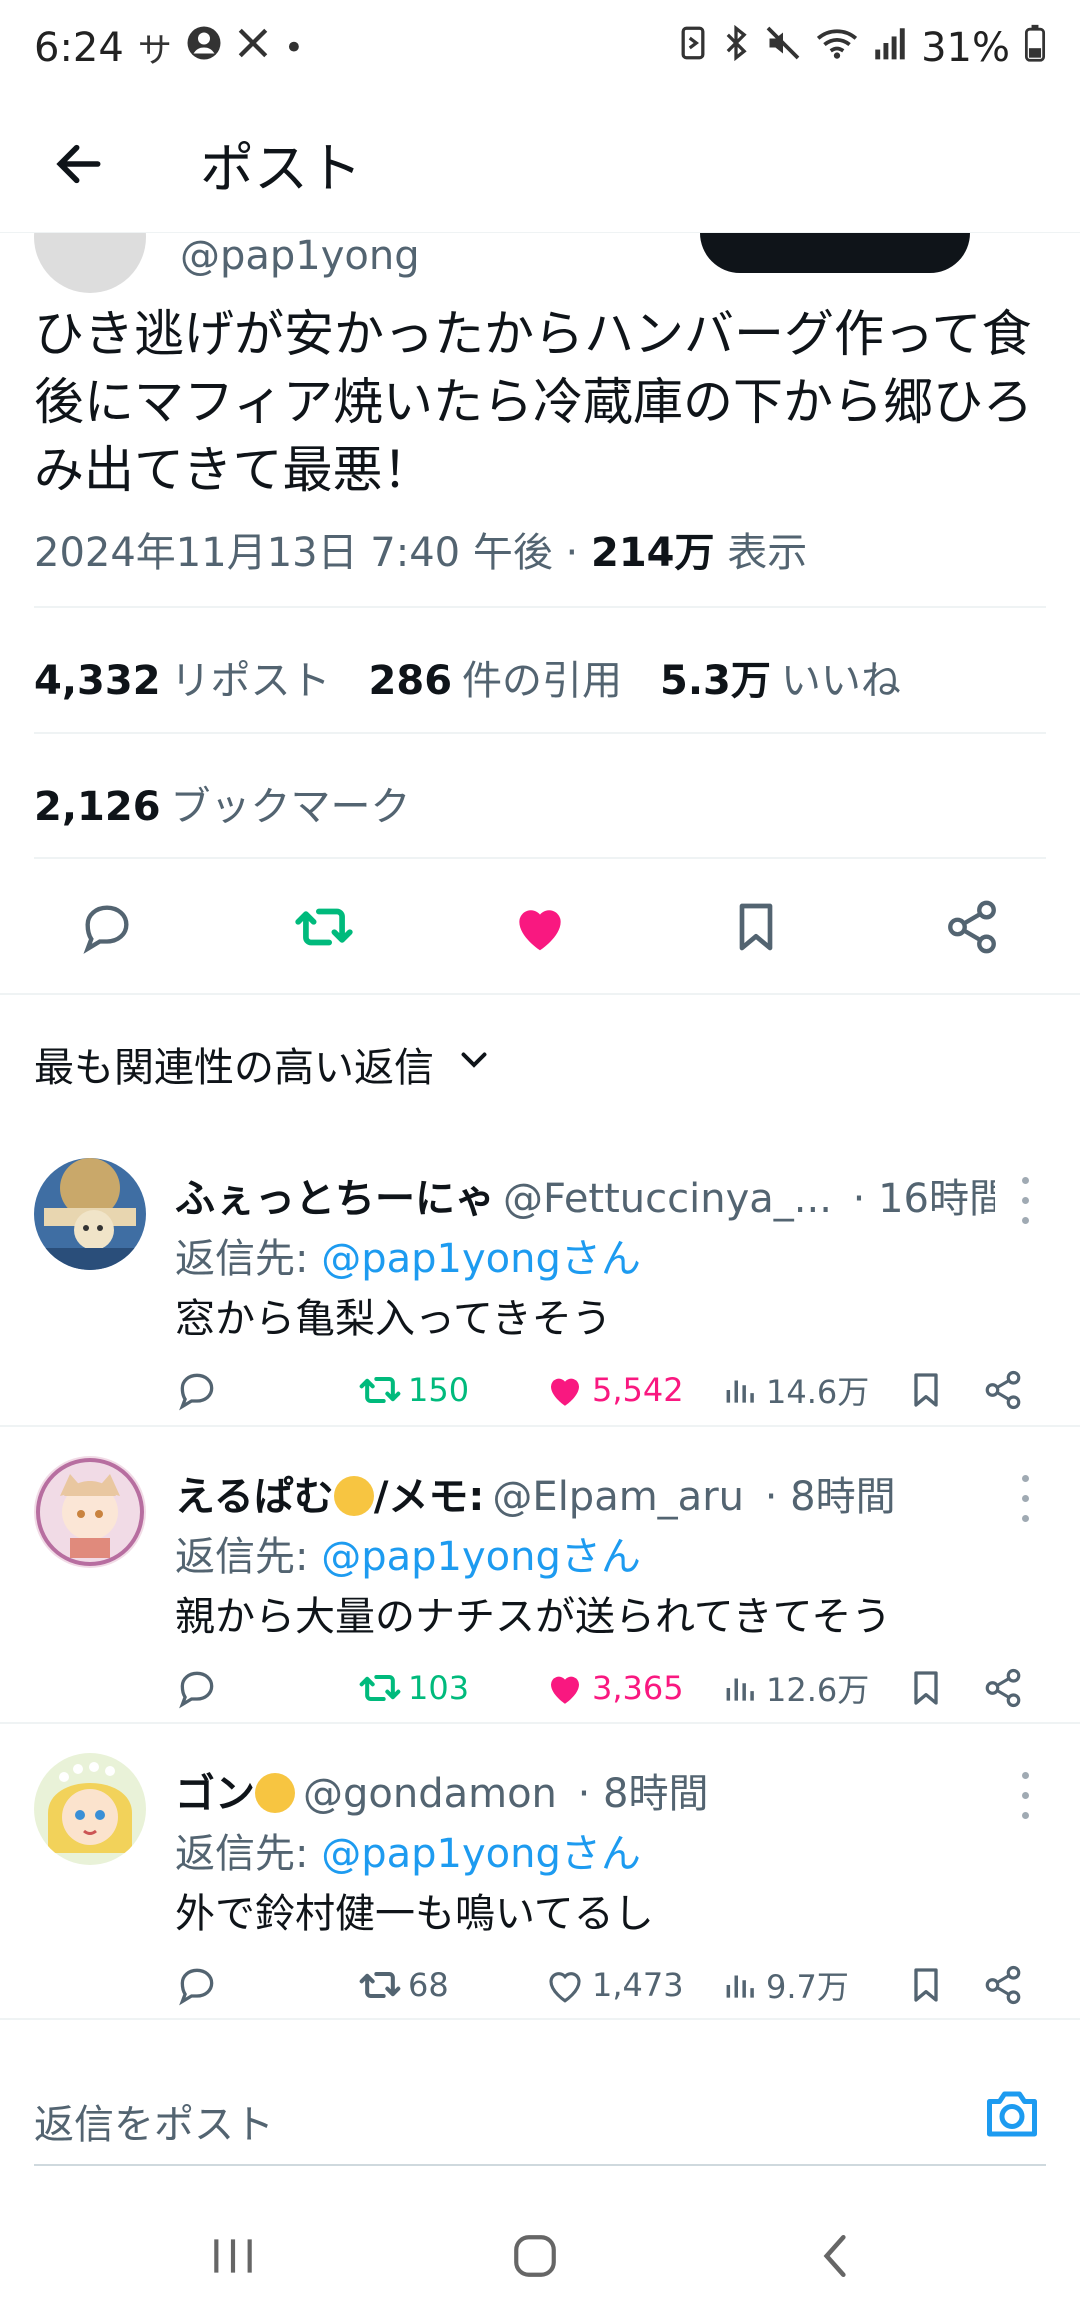 This screenshot has width=1080, height=2316. I want to click on author-avatar, so click(90, 263).